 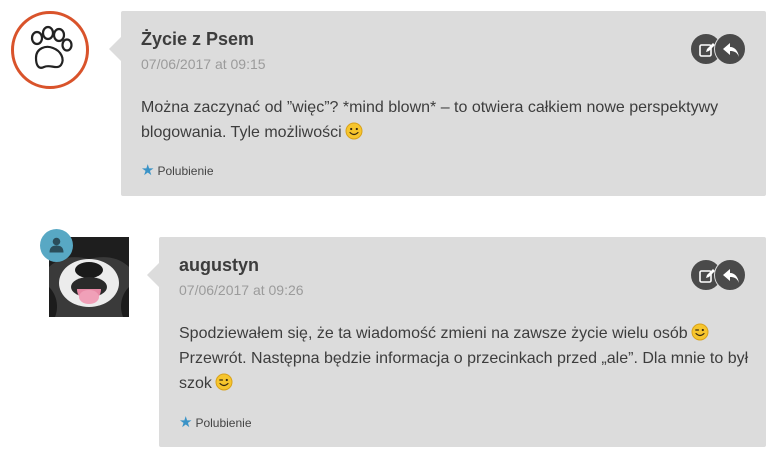 I want to click on comment-date: 07/06/2017 at 09:26, so click(x=241, y=290).